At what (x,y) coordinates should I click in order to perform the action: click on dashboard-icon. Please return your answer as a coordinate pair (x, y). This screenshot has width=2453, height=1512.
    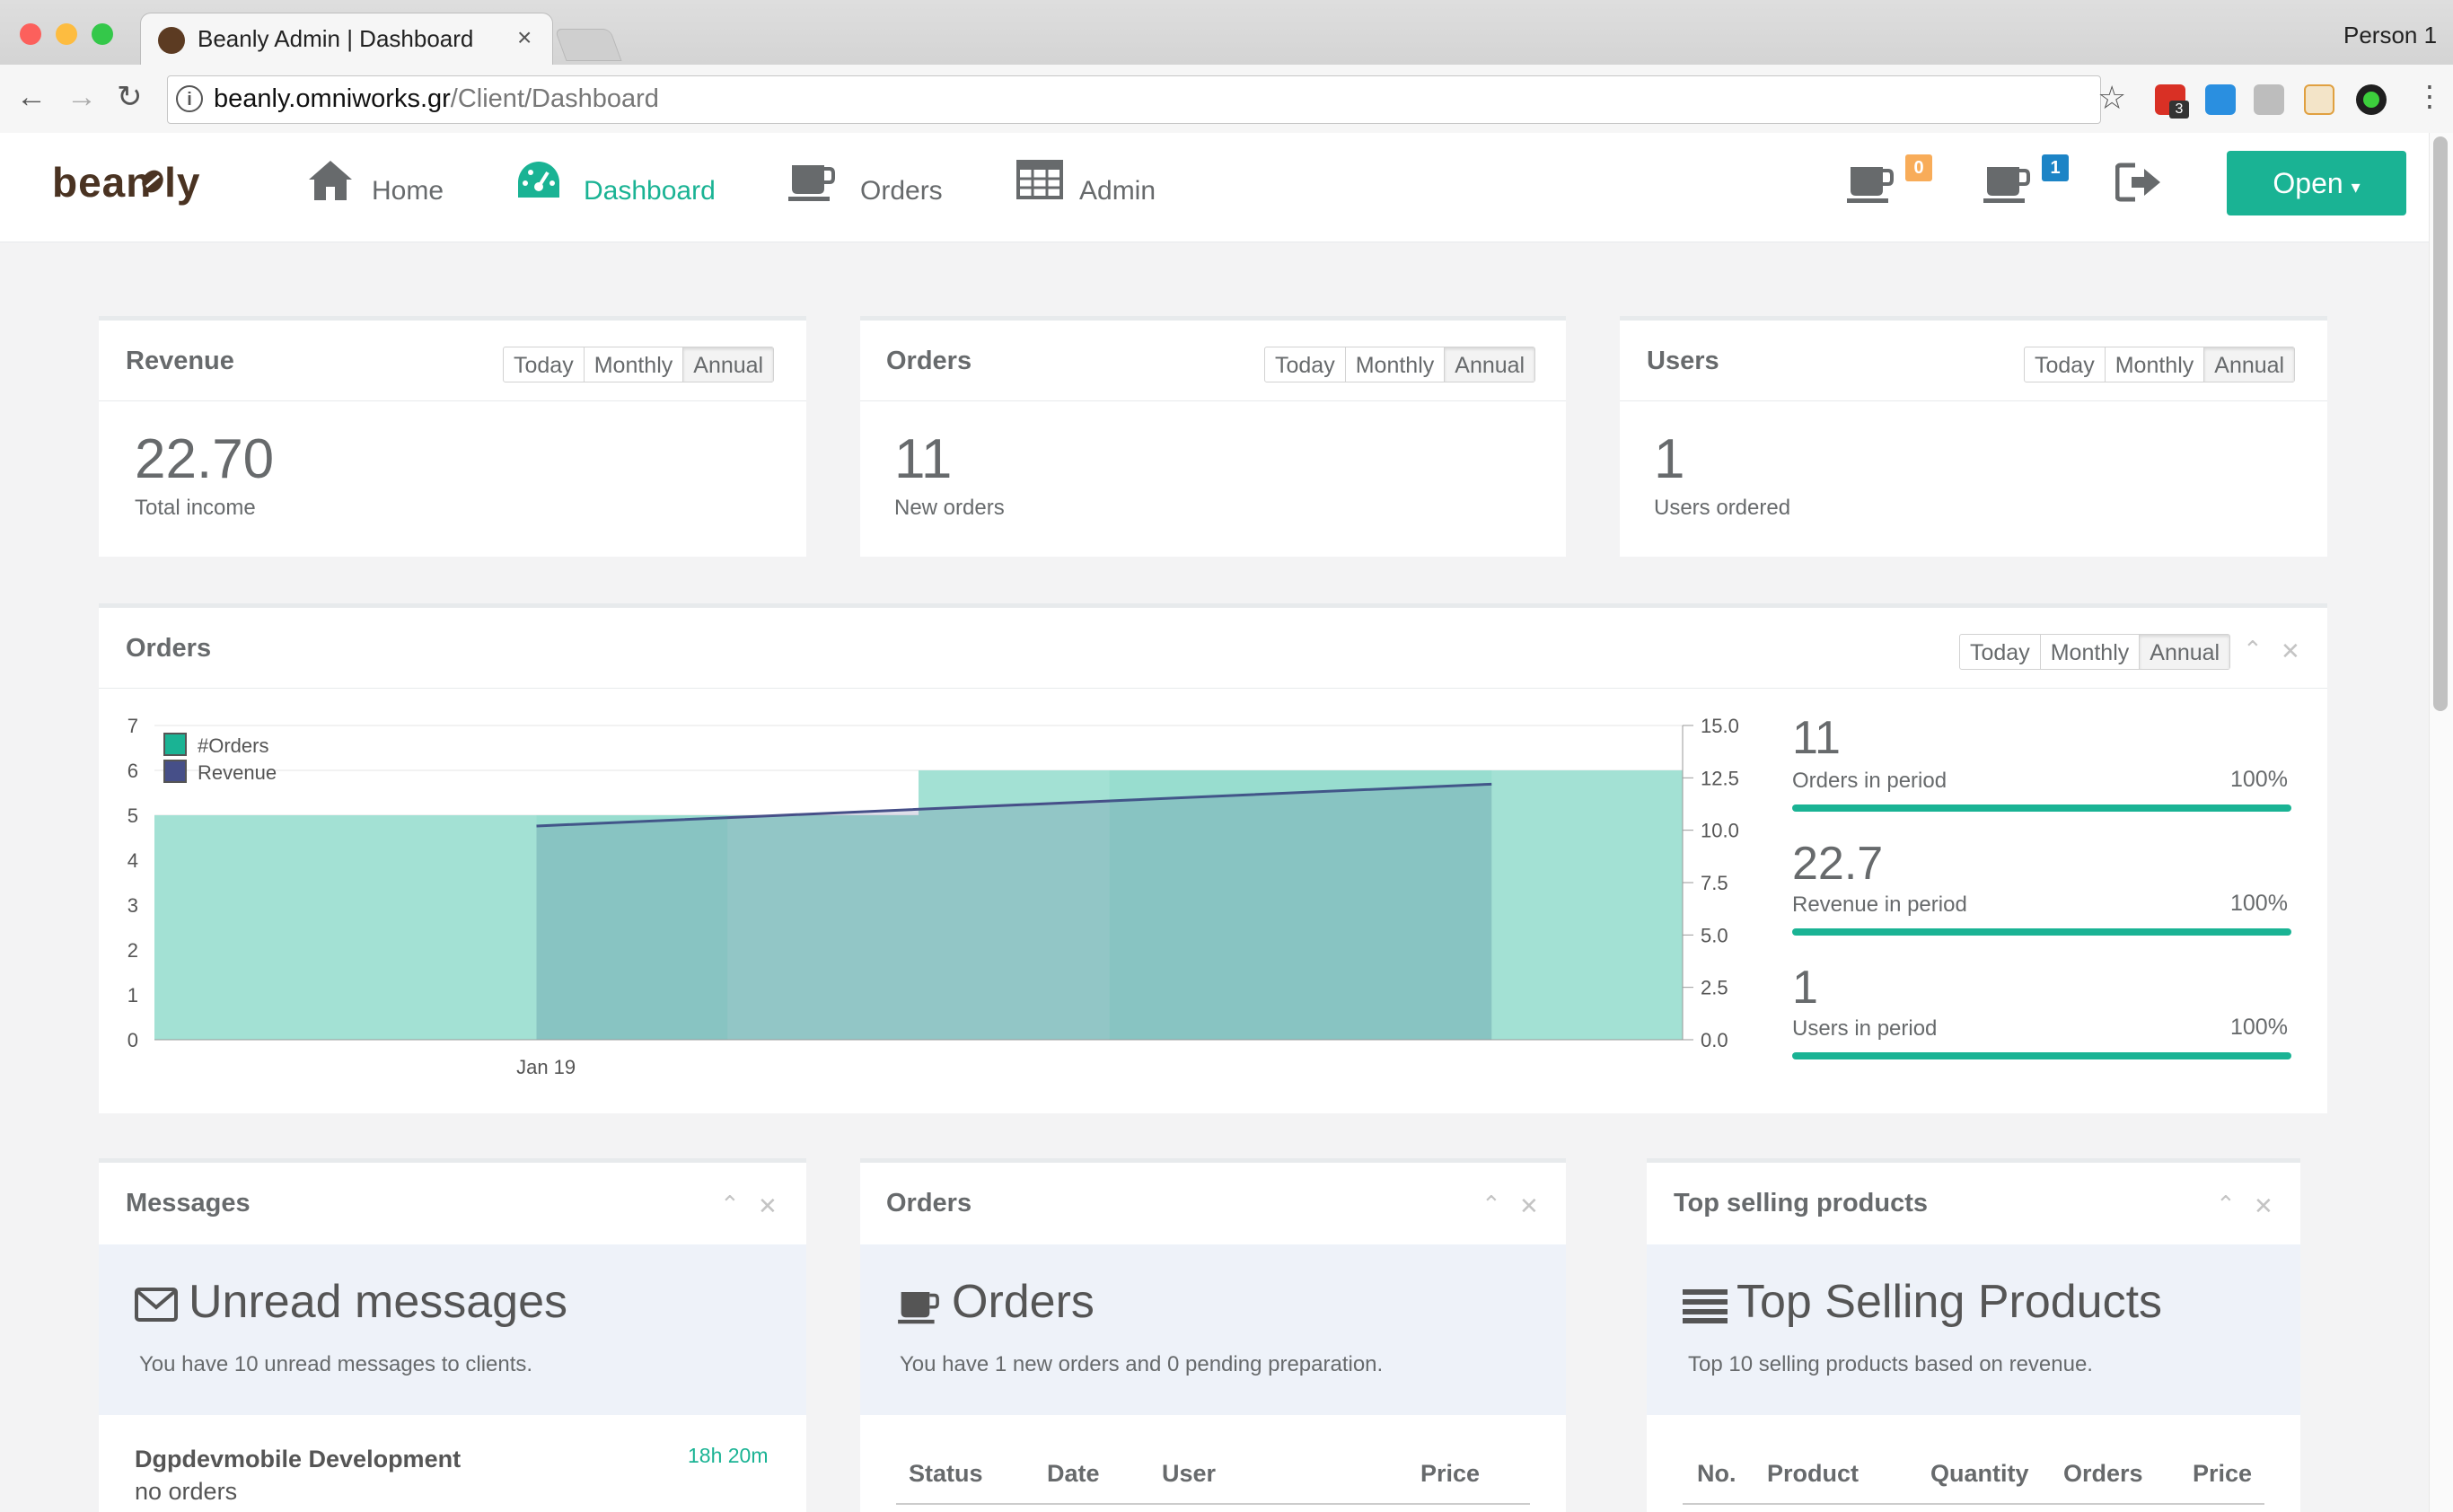
    Looking at the image, I should click on (538, 180).